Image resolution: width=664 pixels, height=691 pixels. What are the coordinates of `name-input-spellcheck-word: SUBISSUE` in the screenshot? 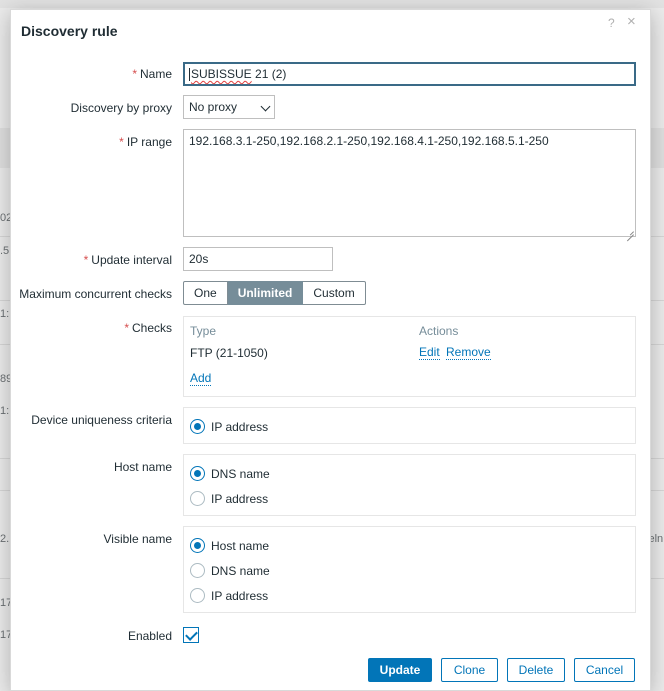 It's located at (221, 74).